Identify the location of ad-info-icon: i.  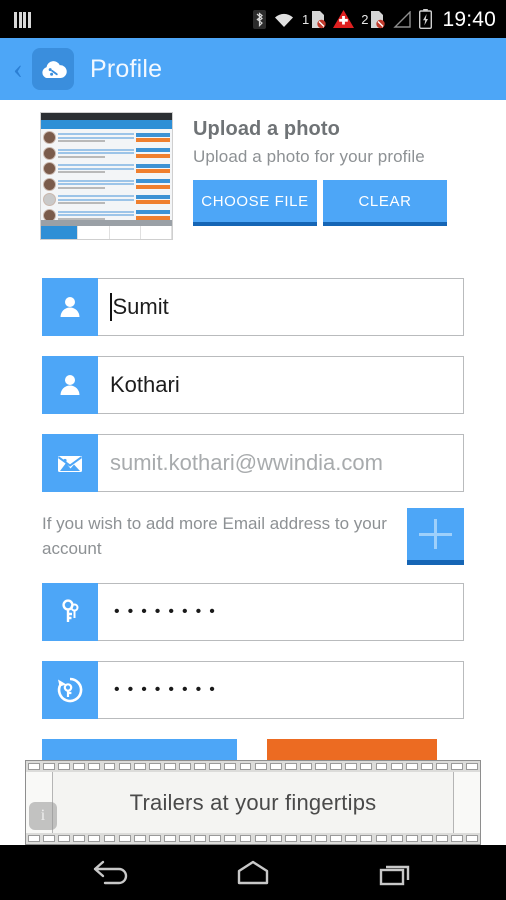
(43, 816).